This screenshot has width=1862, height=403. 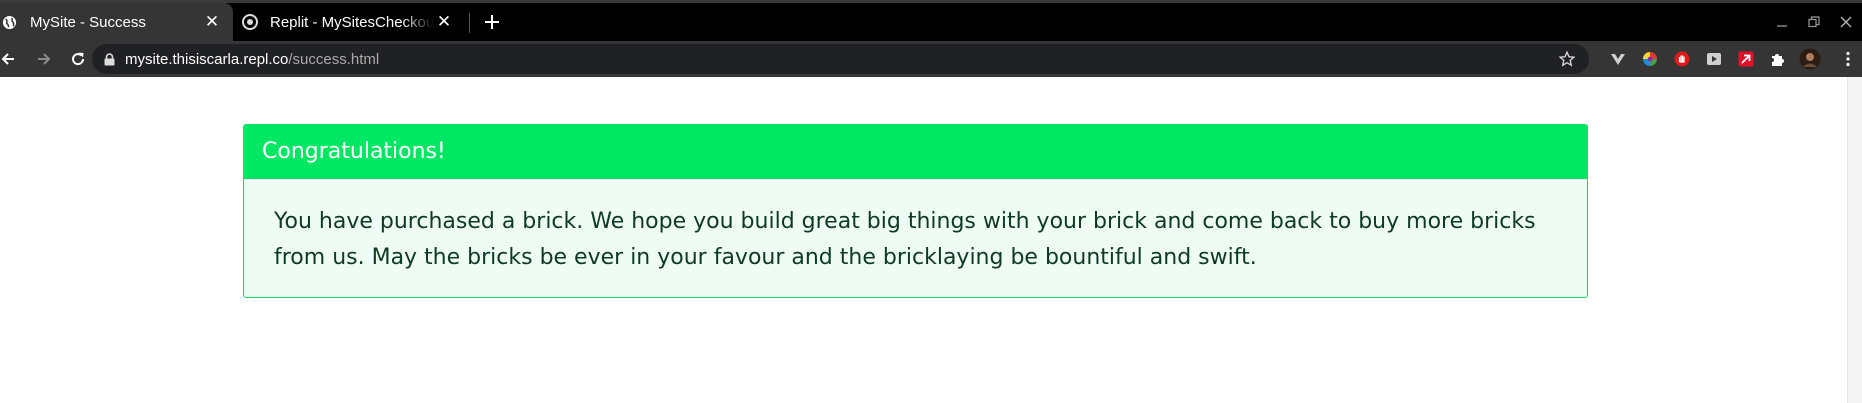 I want to click on color-wheel-extension-icon, so click(x=1650, y=59).